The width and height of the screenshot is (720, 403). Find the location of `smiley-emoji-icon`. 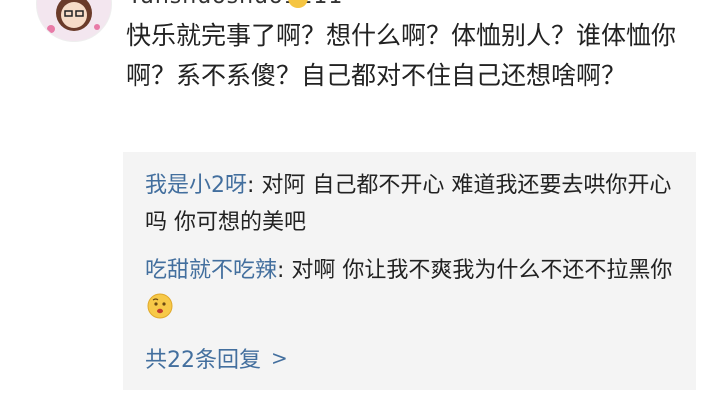

smiley-emoji-icon is located at coordinates (160, 312).